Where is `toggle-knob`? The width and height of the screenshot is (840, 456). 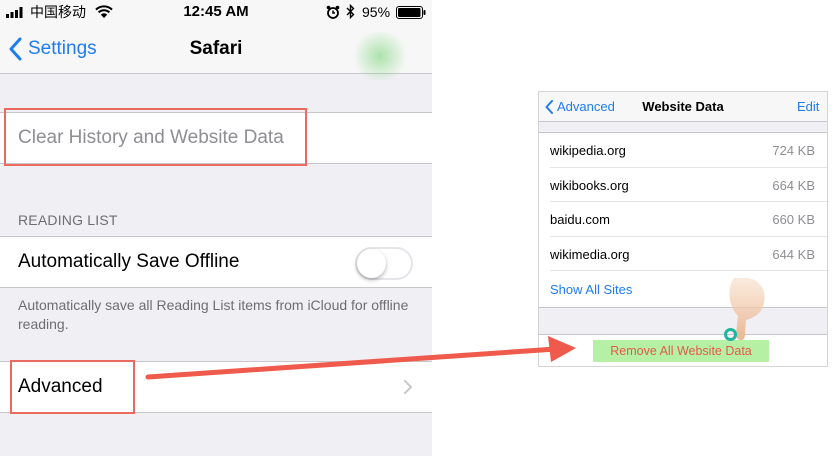
toggle-knob is located at coordinates (371, 263).